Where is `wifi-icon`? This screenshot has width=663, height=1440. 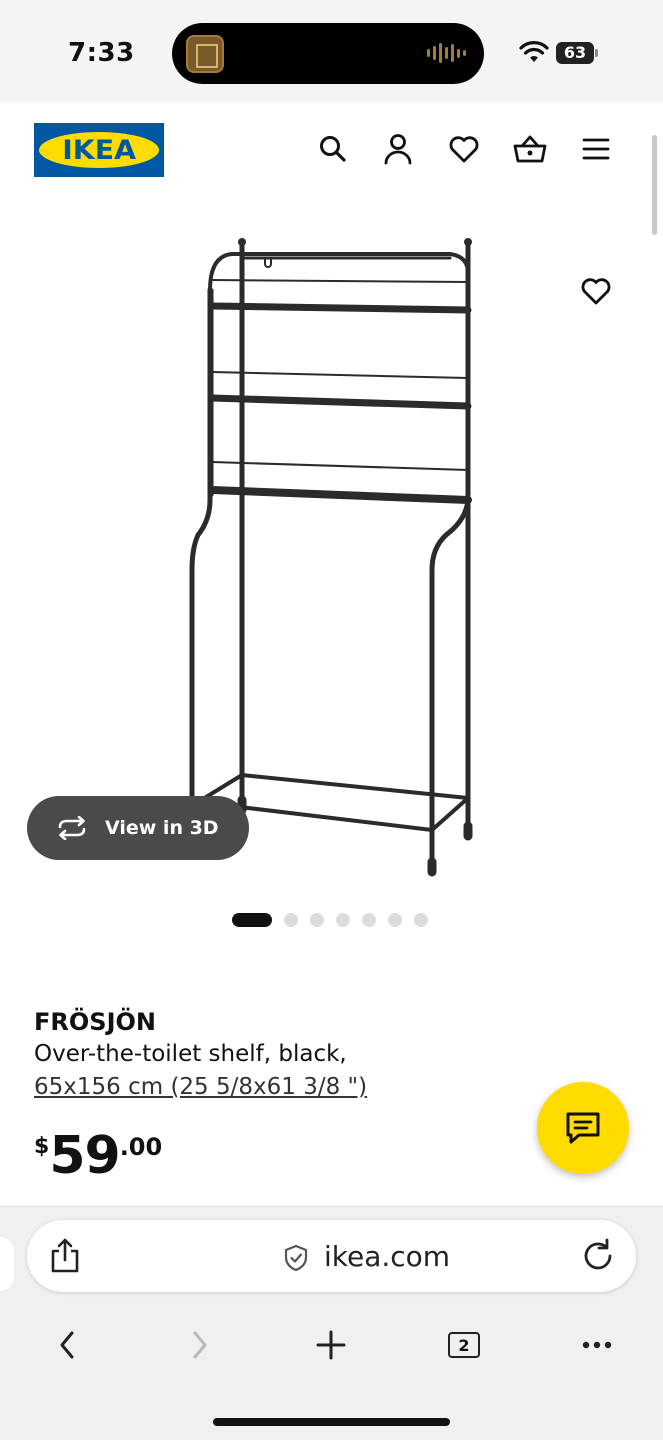
wifi-icon is located at coordinates (534, 51).